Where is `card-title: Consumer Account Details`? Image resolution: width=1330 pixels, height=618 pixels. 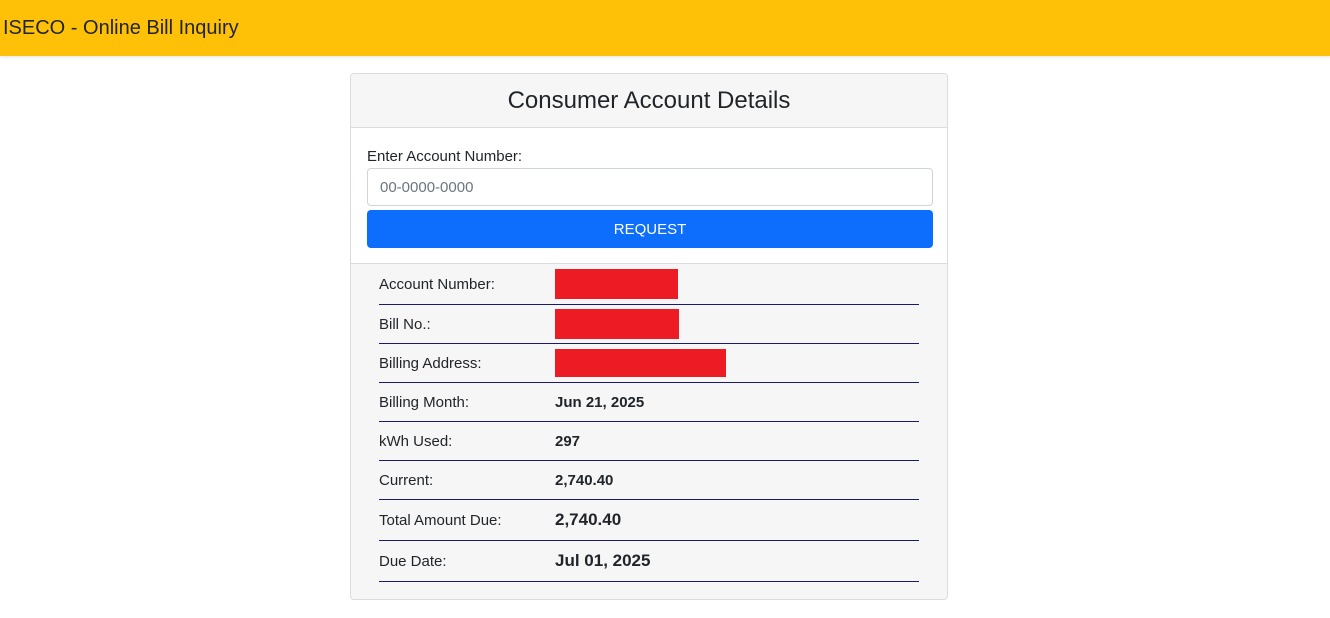
card-title: Consumer Account Details is located at coordinates (649, 101).